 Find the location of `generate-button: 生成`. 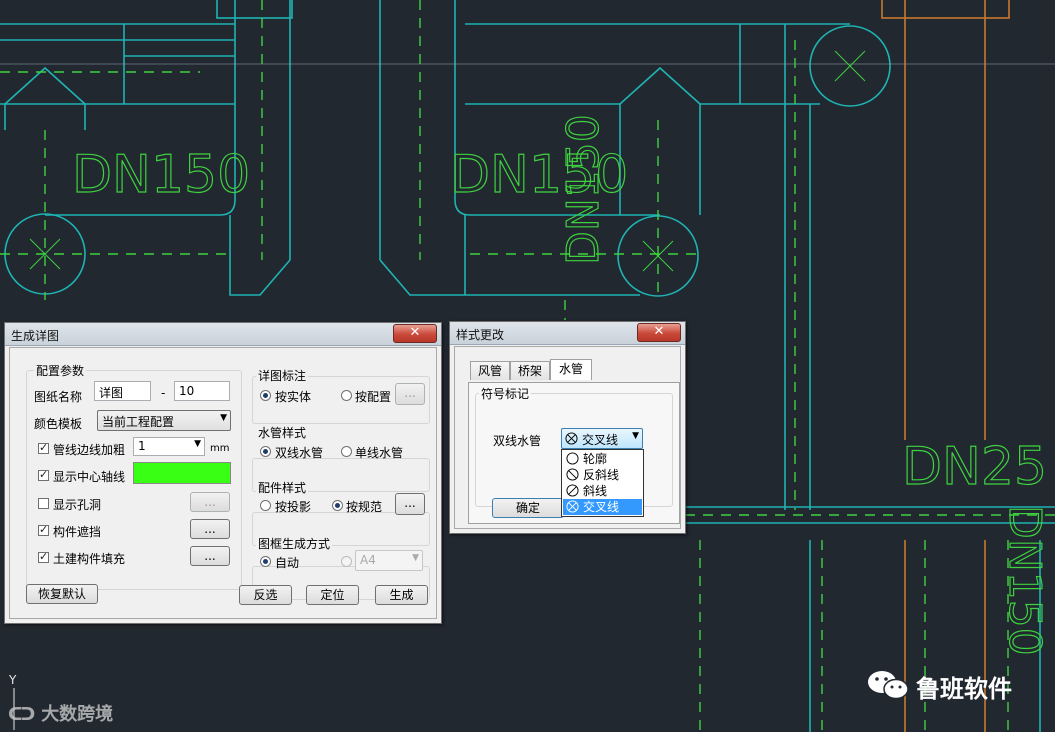

generate-button: 生成 is located at coordinates (401, 595).